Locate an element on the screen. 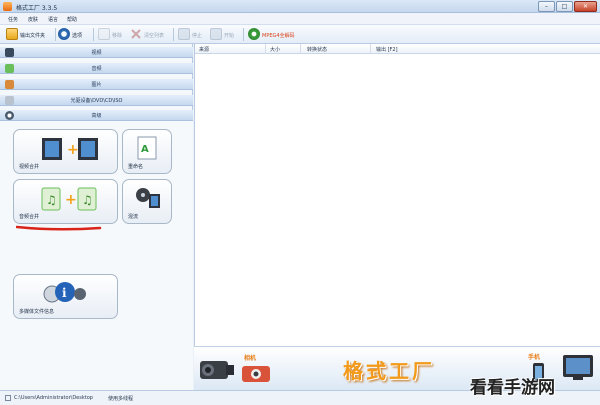 This screenshot has width=600, height=405. options-icon is located at coordinates (64, 34).